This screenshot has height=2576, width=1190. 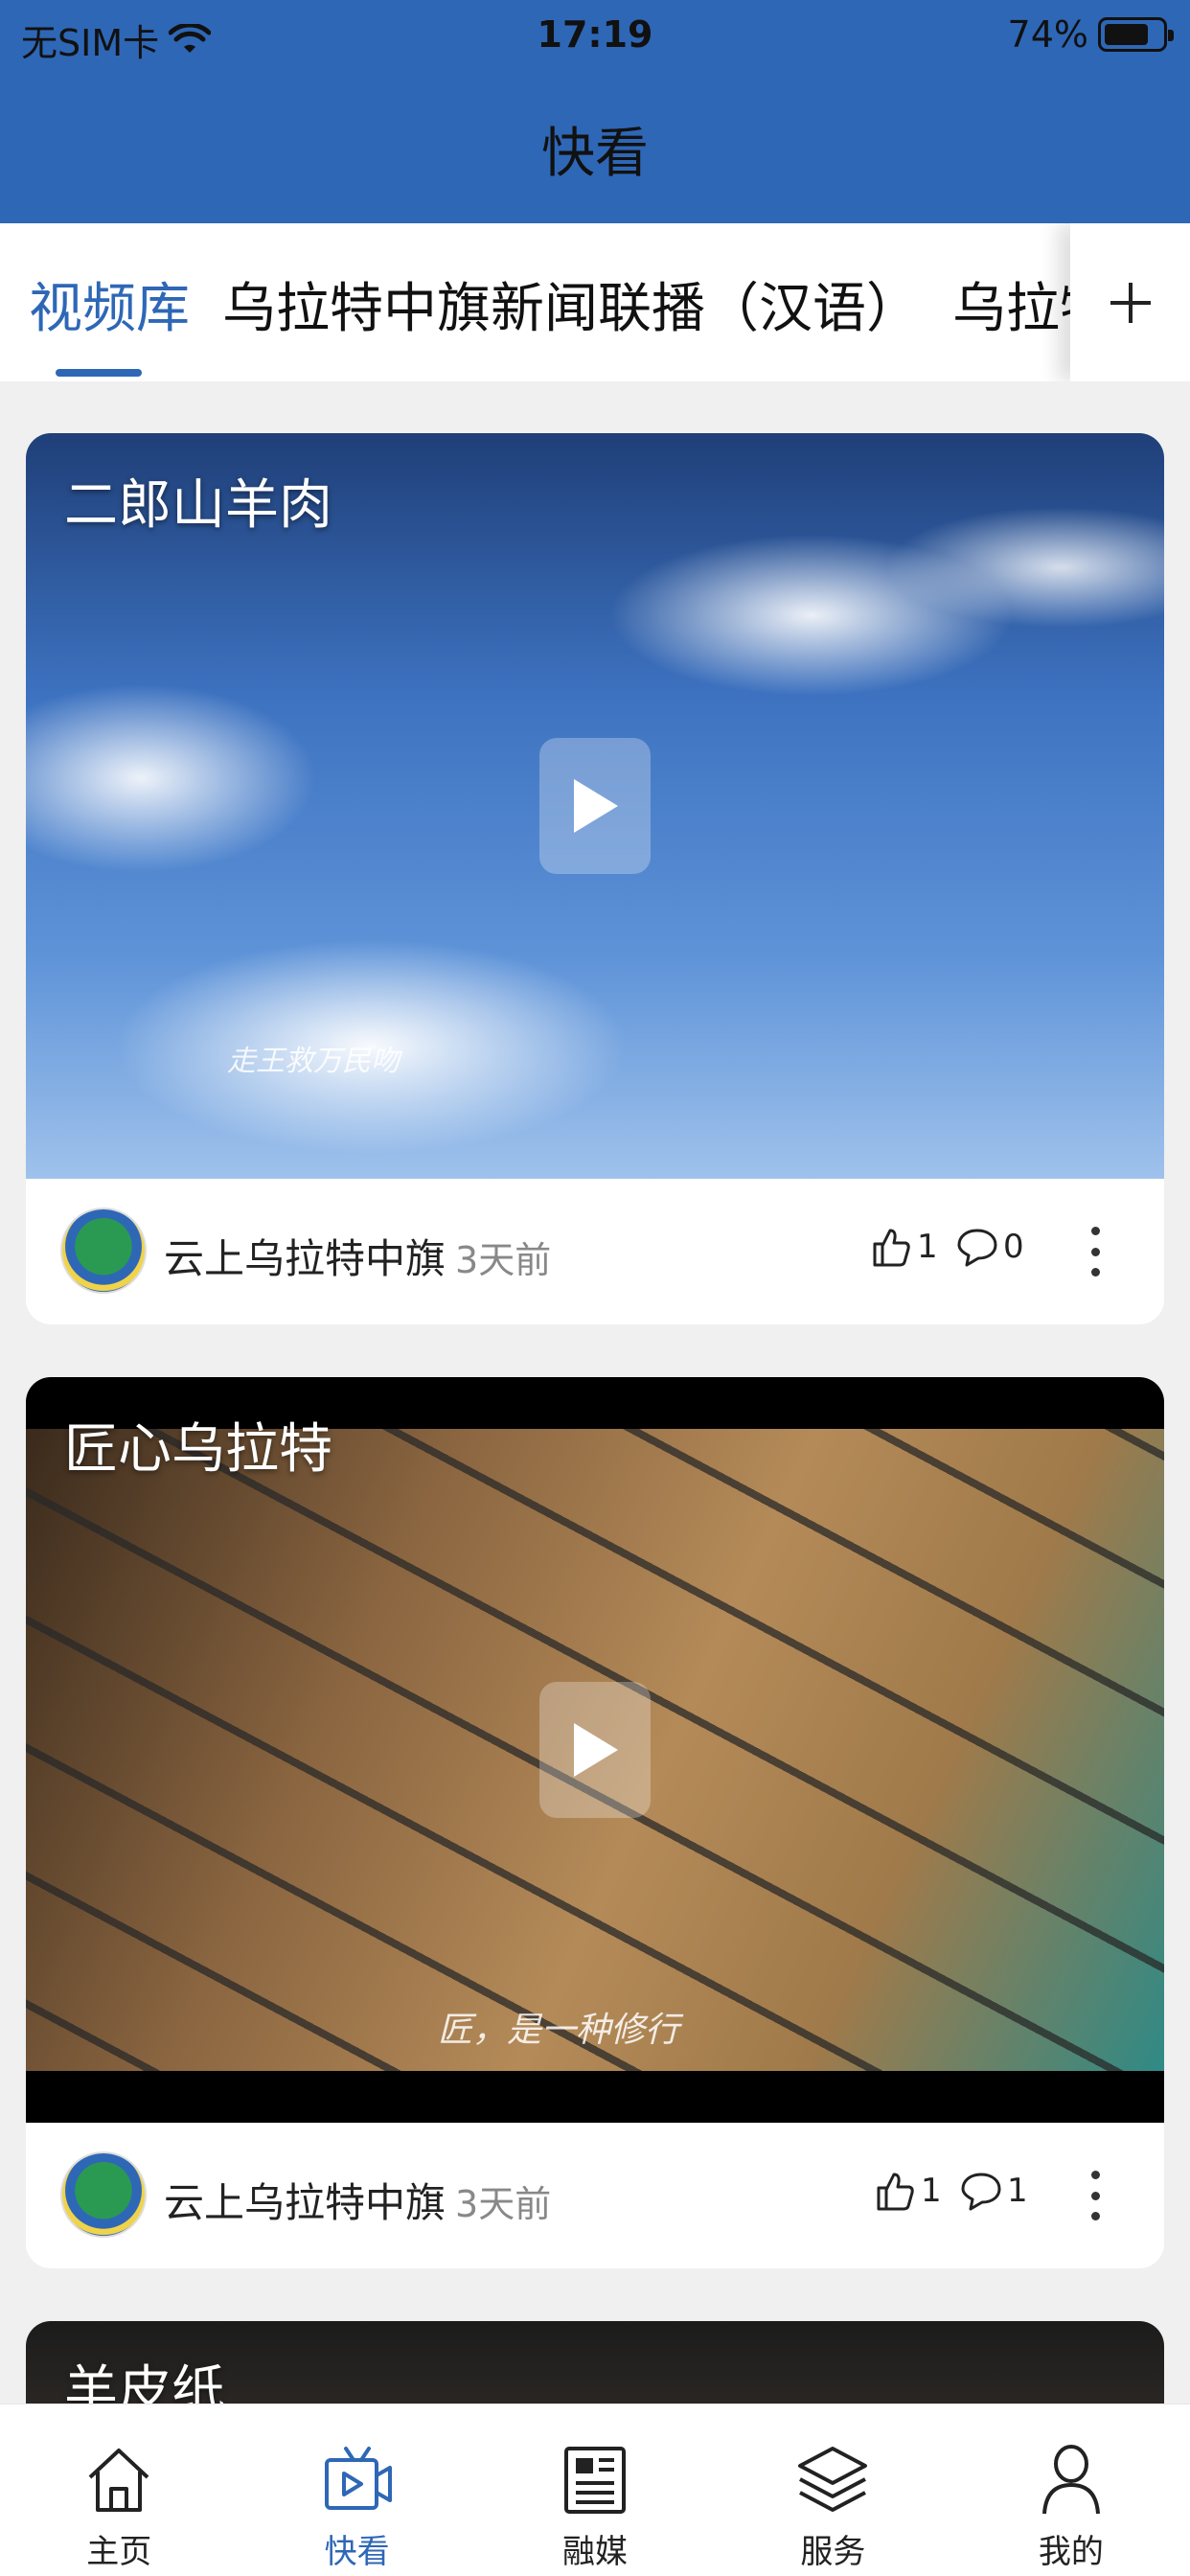 I want to click on comment-button: 1, so click(x=994, y=2191).